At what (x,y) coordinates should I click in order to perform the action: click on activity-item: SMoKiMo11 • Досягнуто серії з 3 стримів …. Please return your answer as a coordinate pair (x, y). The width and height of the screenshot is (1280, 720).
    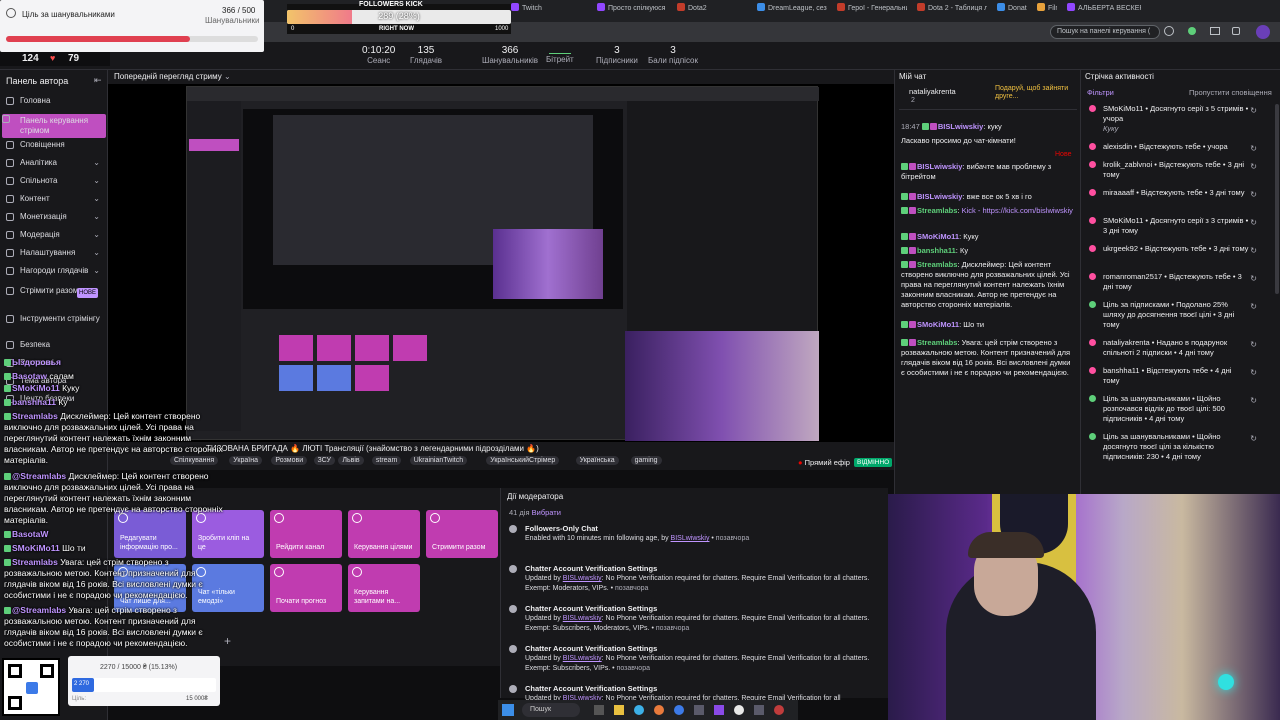
    Looking at the image, I should click on (1180, 226).